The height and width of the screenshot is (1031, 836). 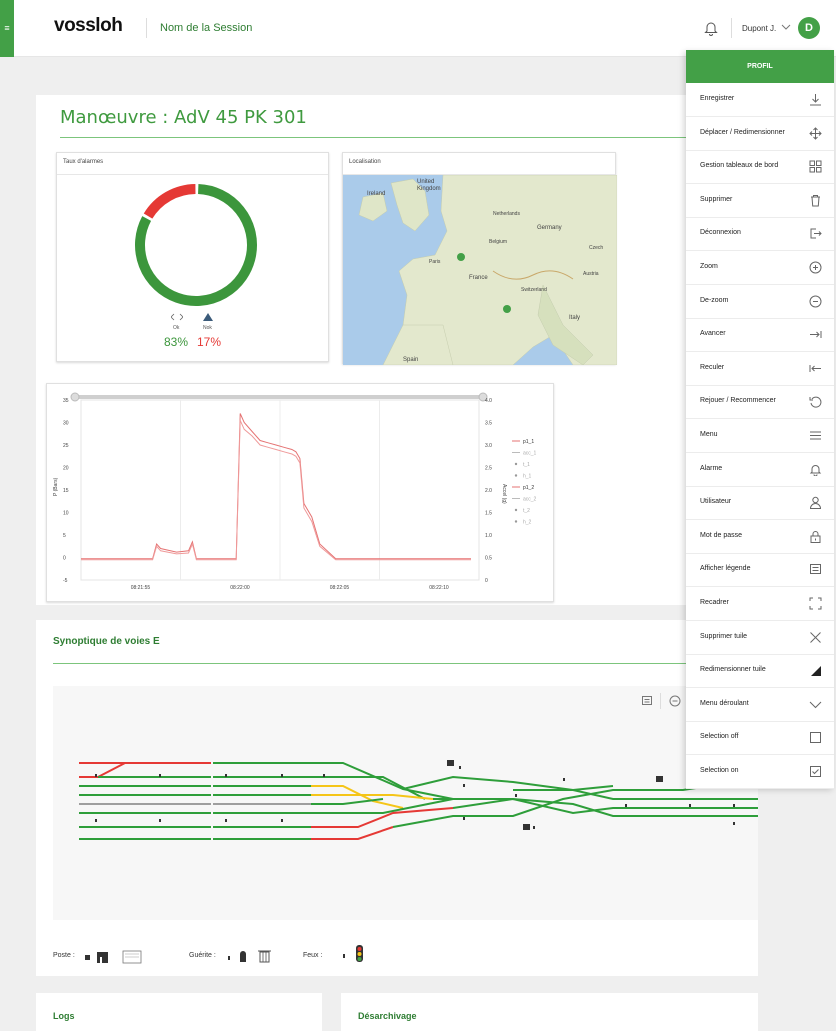 I want to click on profile-menu-item: Afficher légende, so click(x=760, y=570).